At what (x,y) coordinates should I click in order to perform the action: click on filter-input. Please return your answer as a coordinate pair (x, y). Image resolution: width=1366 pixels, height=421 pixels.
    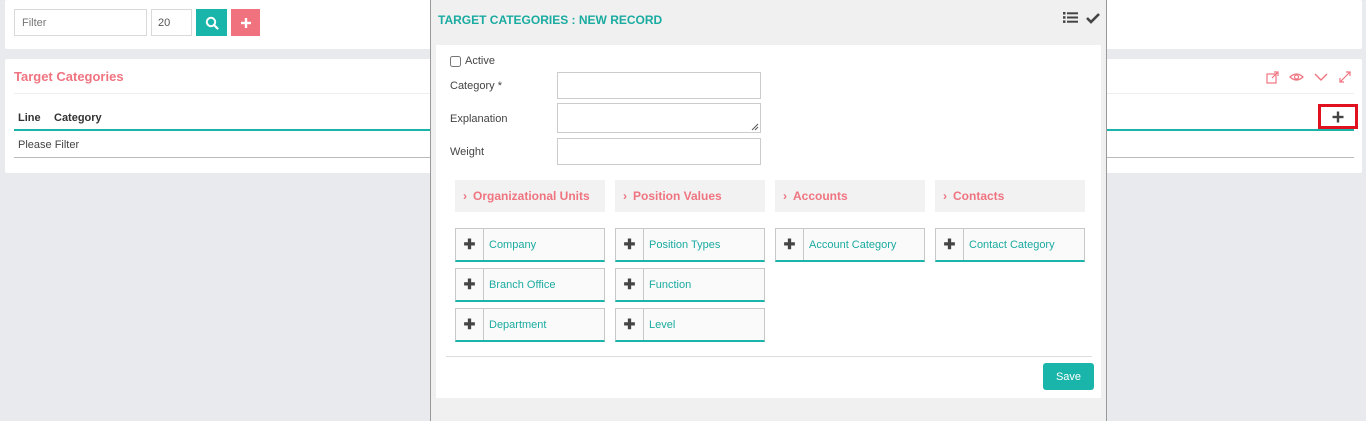
    Looking at the image, I should click on (80, 22).